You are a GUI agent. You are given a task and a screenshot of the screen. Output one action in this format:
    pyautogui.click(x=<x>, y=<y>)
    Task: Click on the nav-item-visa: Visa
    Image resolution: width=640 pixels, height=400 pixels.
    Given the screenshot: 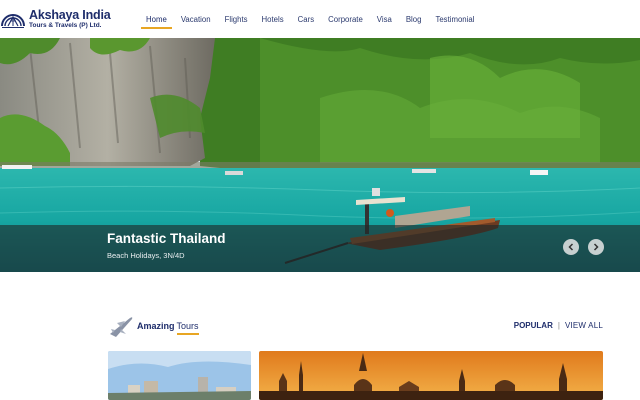 What is the action you would take?
    pyautogui.click(x=384, y=19)
    